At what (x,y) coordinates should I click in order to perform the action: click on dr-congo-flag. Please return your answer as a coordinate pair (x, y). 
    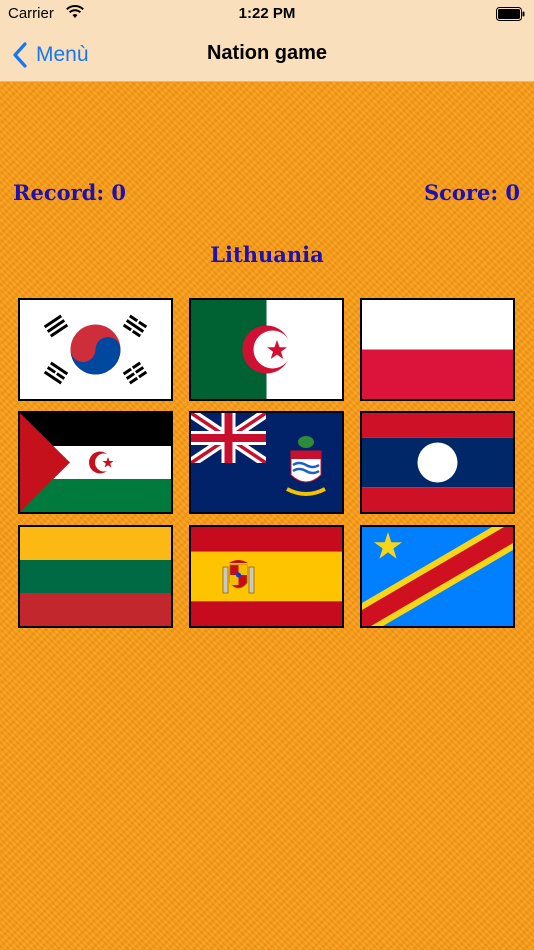
    Looking at the image, I should click on (437, 576).